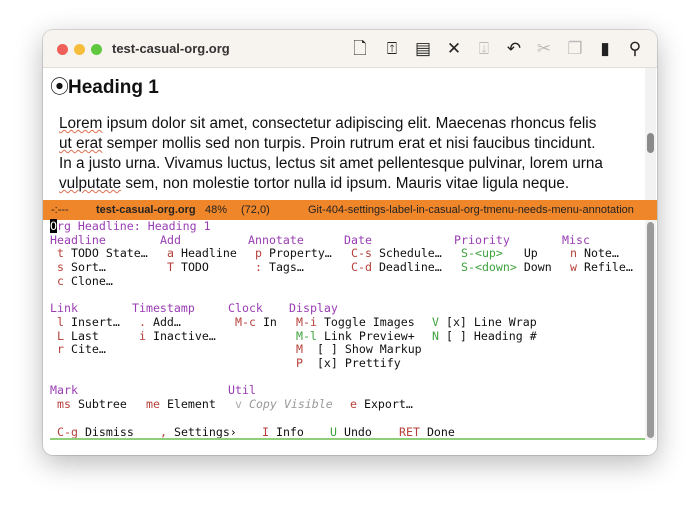 The width and height of the screenshot is (700, 511). I want to click on close-window-button, so click(62, 49).